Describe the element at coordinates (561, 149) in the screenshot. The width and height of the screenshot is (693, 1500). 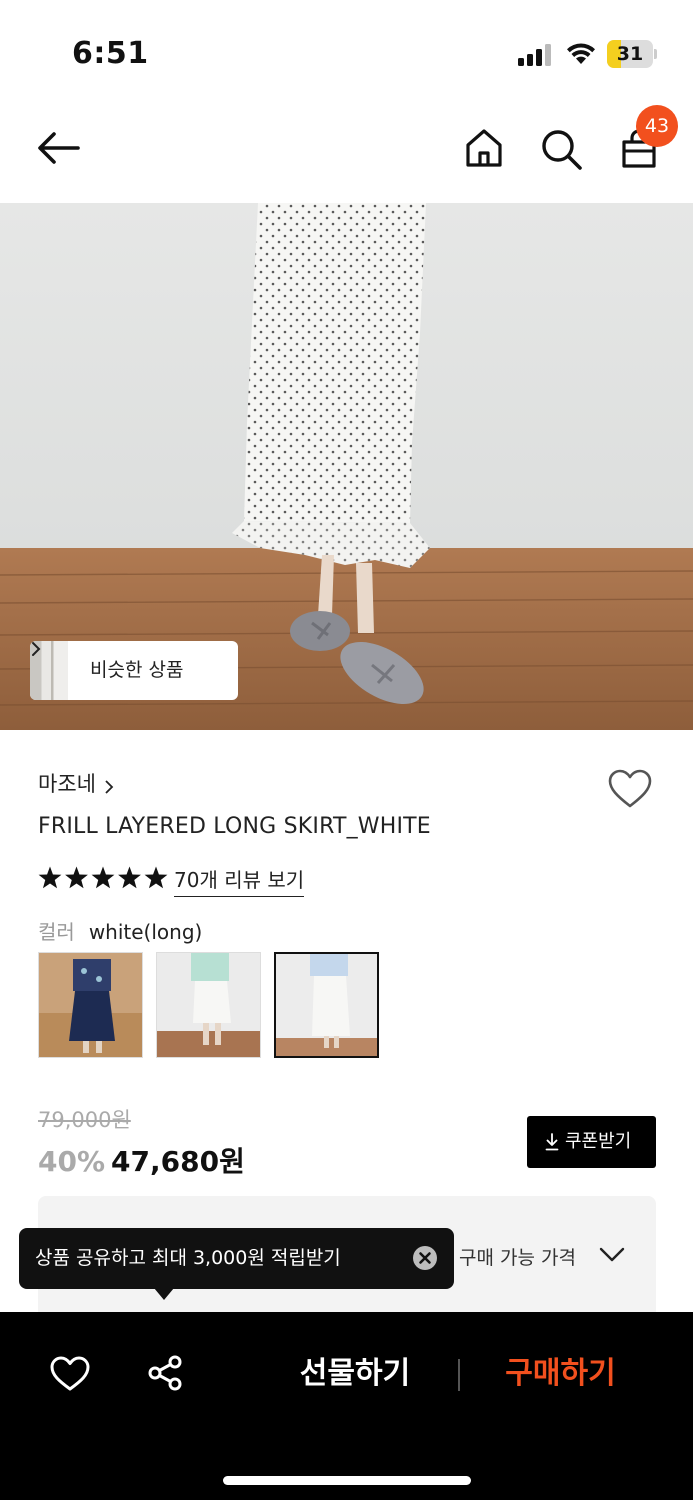
I see `search-icon` at that location.